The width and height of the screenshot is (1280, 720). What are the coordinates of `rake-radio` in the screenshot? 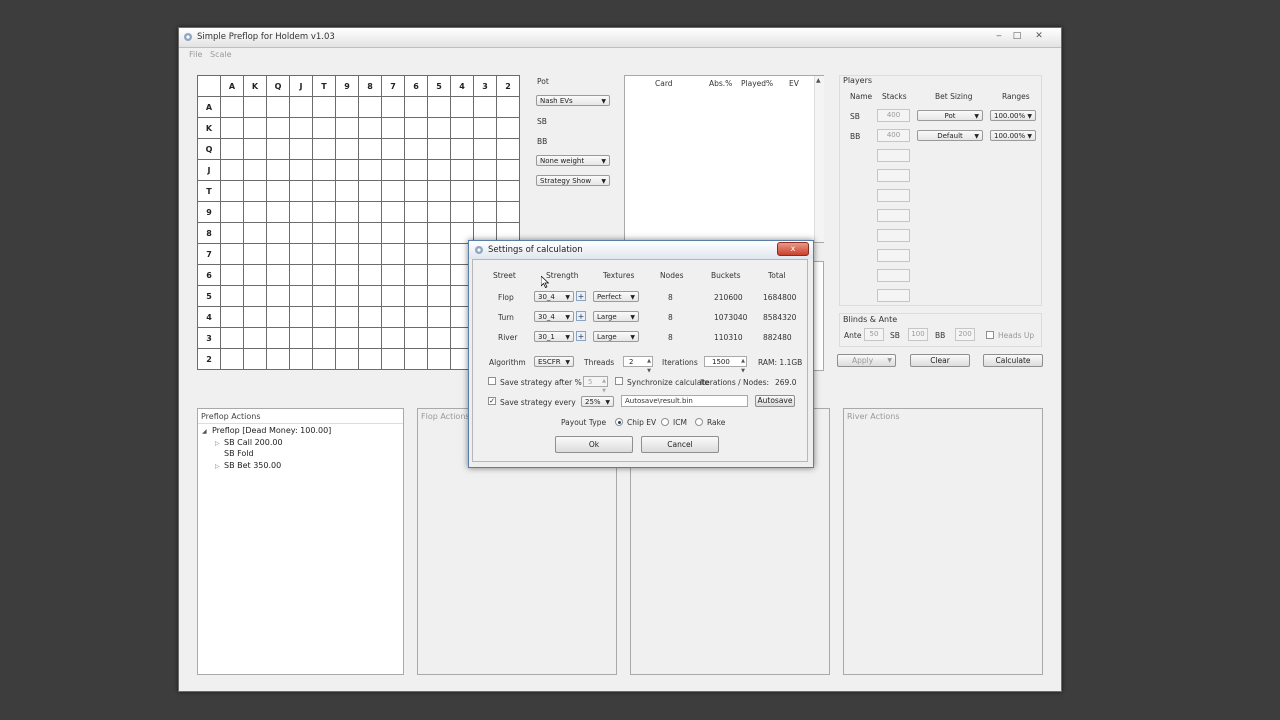 It's located at (699, 422).